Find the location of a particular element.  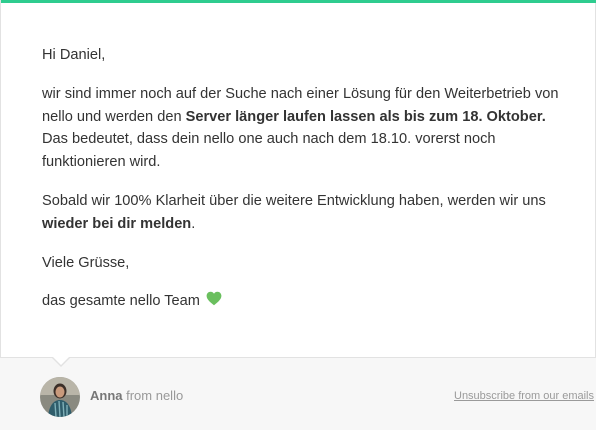

sender-info: Anna from nello is located at coordinates (136, 395).